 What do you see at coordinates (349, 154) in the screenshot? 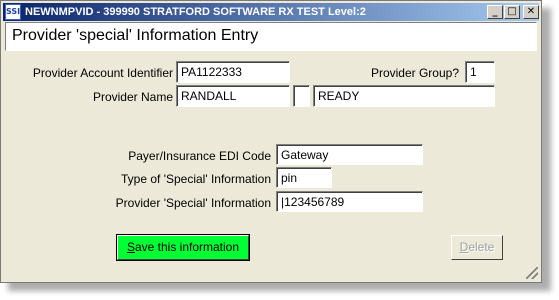
I see `payer-edi-code-field: Gateway` at bounding box center [349, 154].